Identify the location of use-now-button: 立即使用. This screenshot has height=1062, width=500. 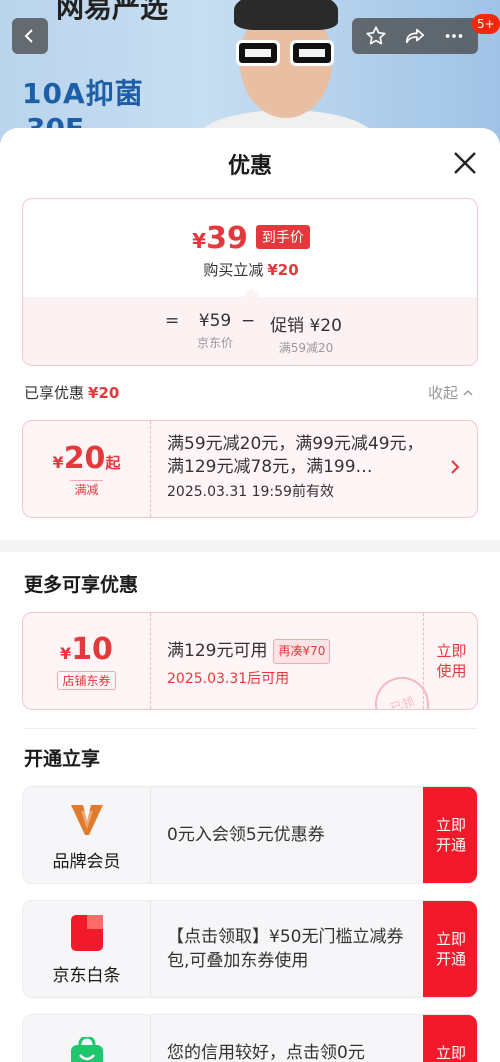
(450, 661).